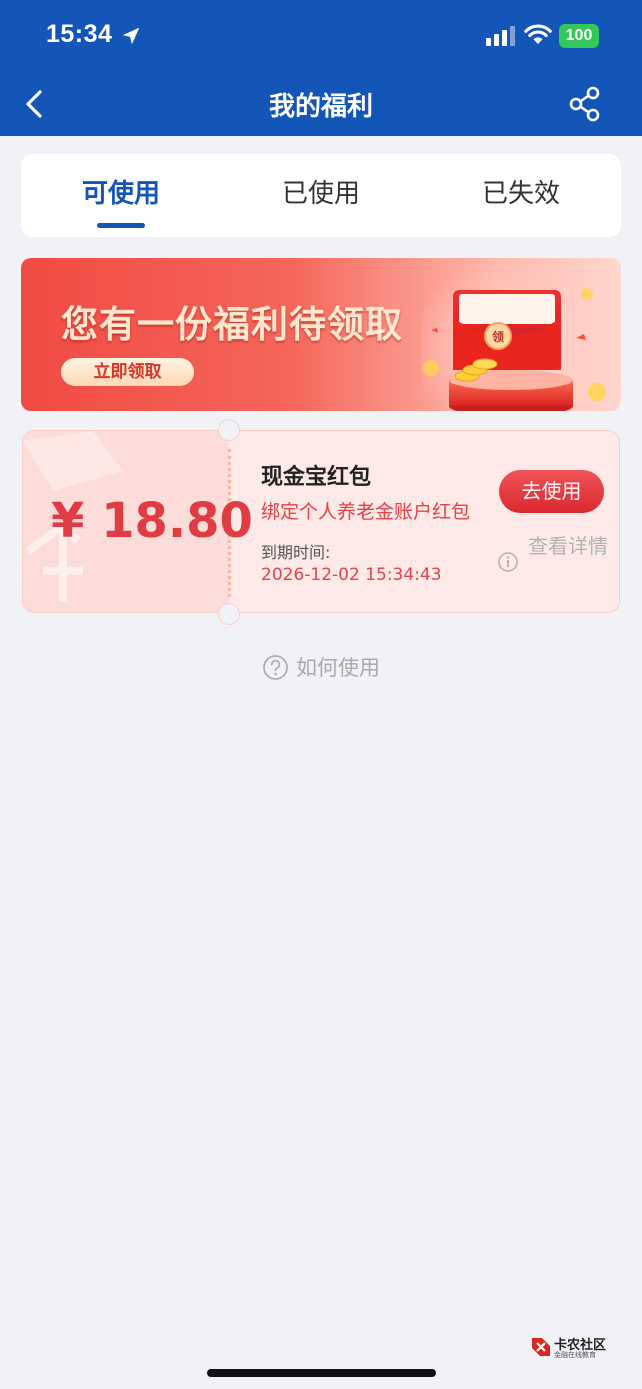 The image size is (642, 1389). What do you see at coordinates (316, 477) in the screenshot?
I see `coupon-title: 现金宝红包` at bounding box center [316, 477].